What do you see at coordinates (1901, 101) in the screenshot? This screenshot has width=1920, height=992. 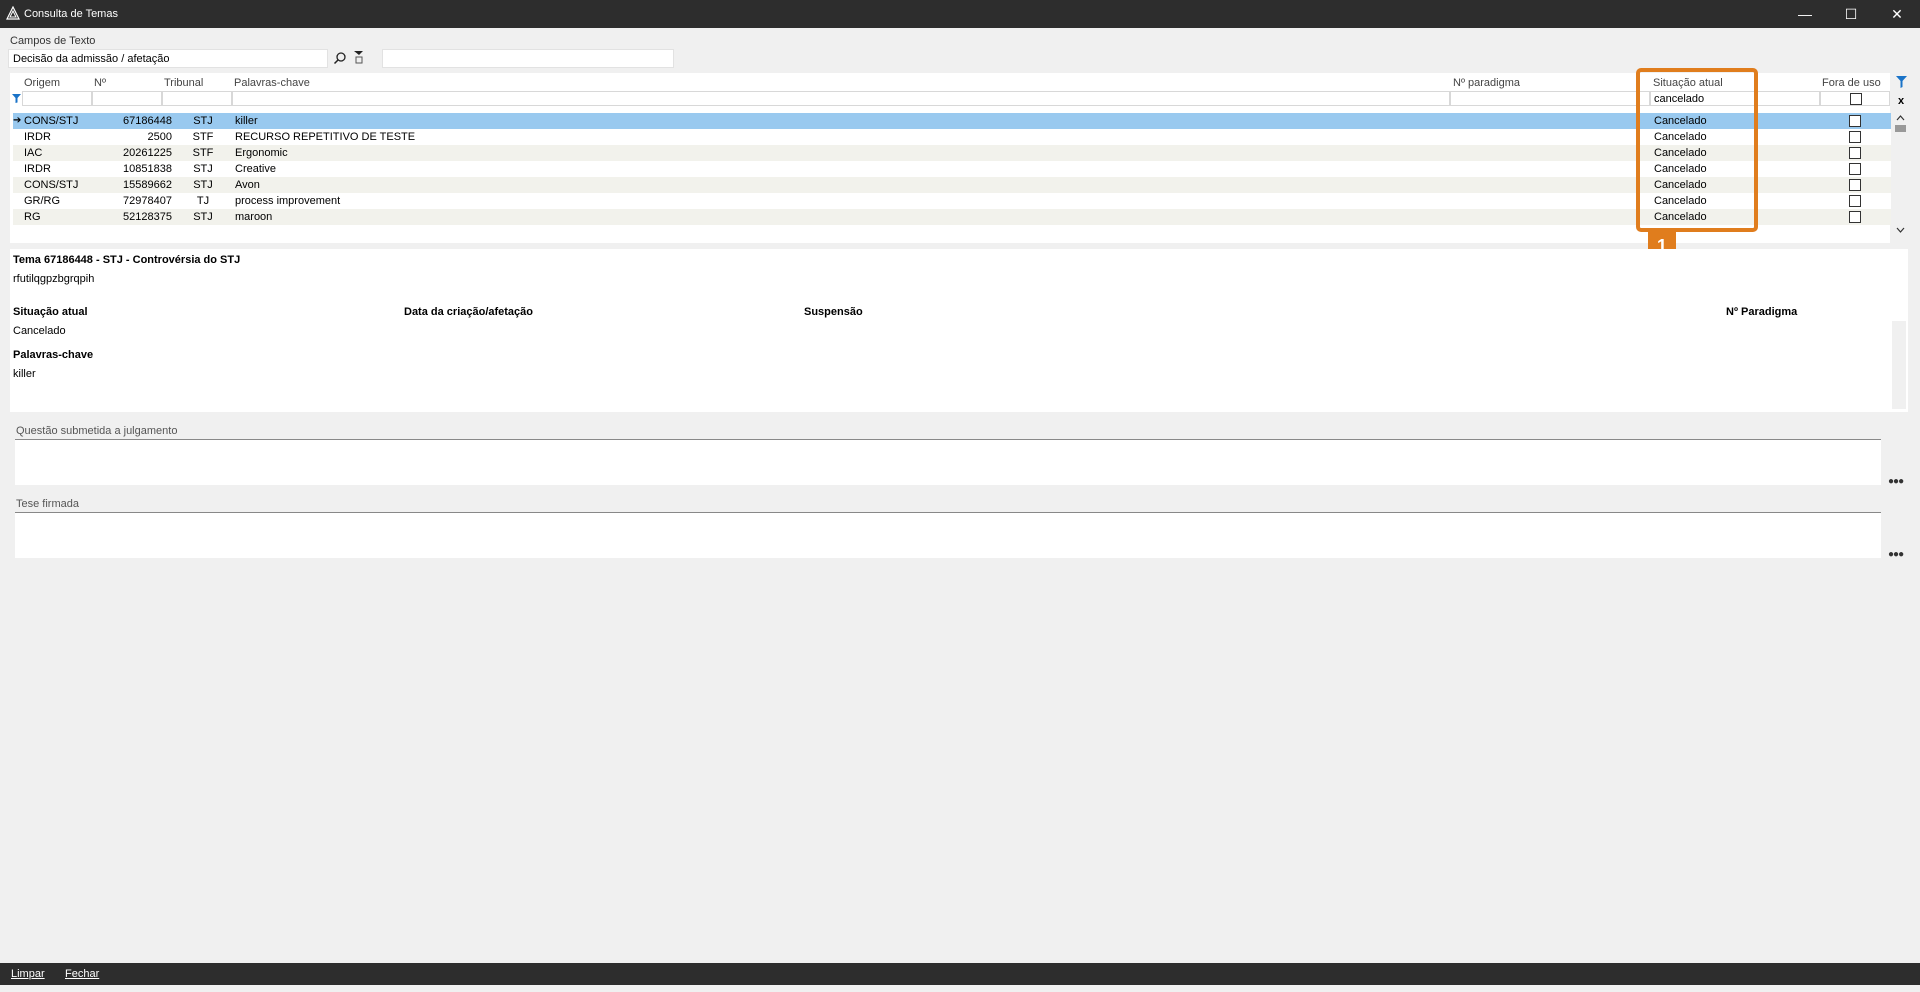 I see `clear-filter-icon: x` at bounding box center [1901, 101].